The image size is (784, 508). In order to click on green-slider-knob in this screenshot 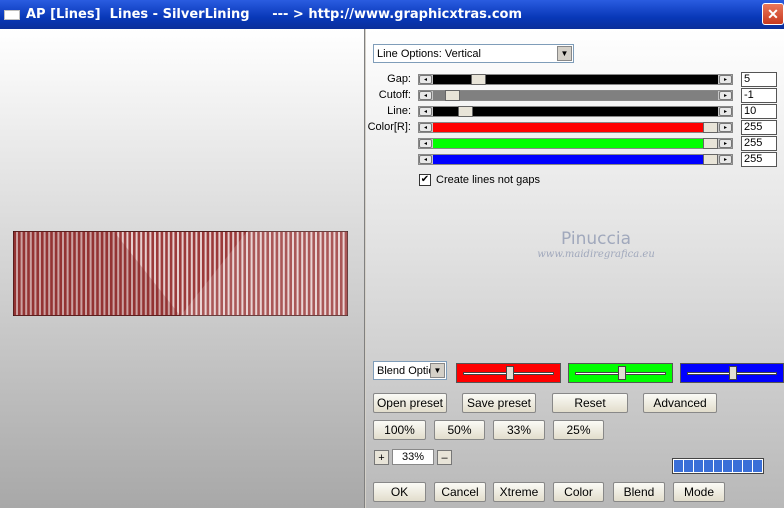, I will do `click(621, 373)`.